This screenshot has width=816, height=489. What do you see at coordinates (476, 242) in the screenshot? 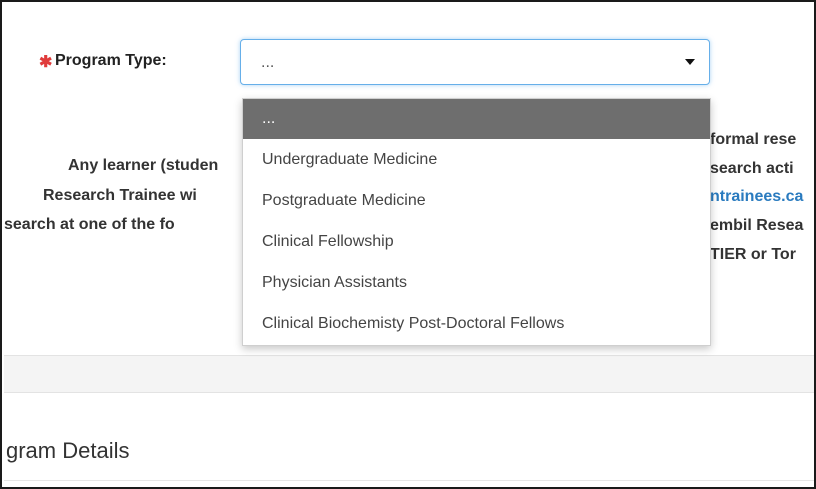
I see `dropdown-option-clinical-fellowship: Clinical Fellowship` at bounding box center [476, 242].